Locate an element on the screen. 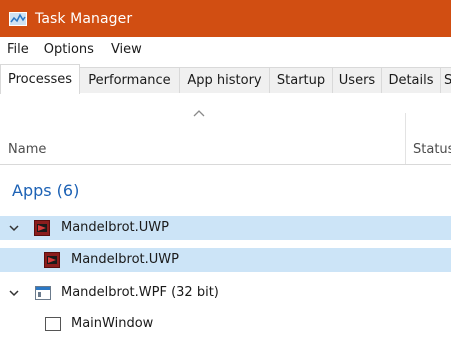 The width and height of the screenshot is (451, 339). task-manager-icon is located at coordinates (18, 18).